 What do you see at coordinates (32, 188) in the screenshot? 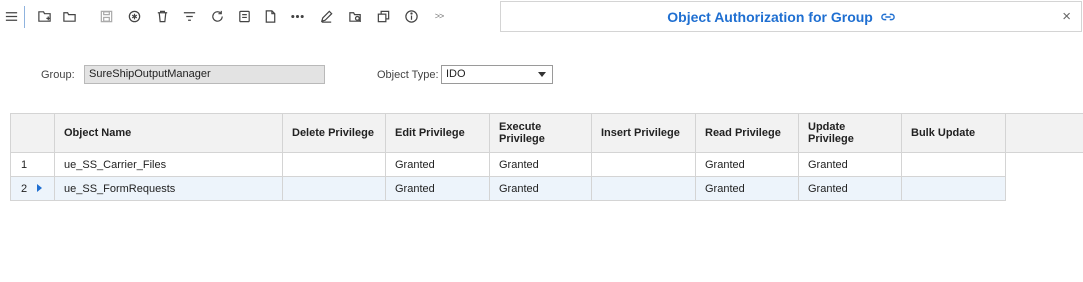
I see `row-number-cell: 2` at bounding box center [32, 188].